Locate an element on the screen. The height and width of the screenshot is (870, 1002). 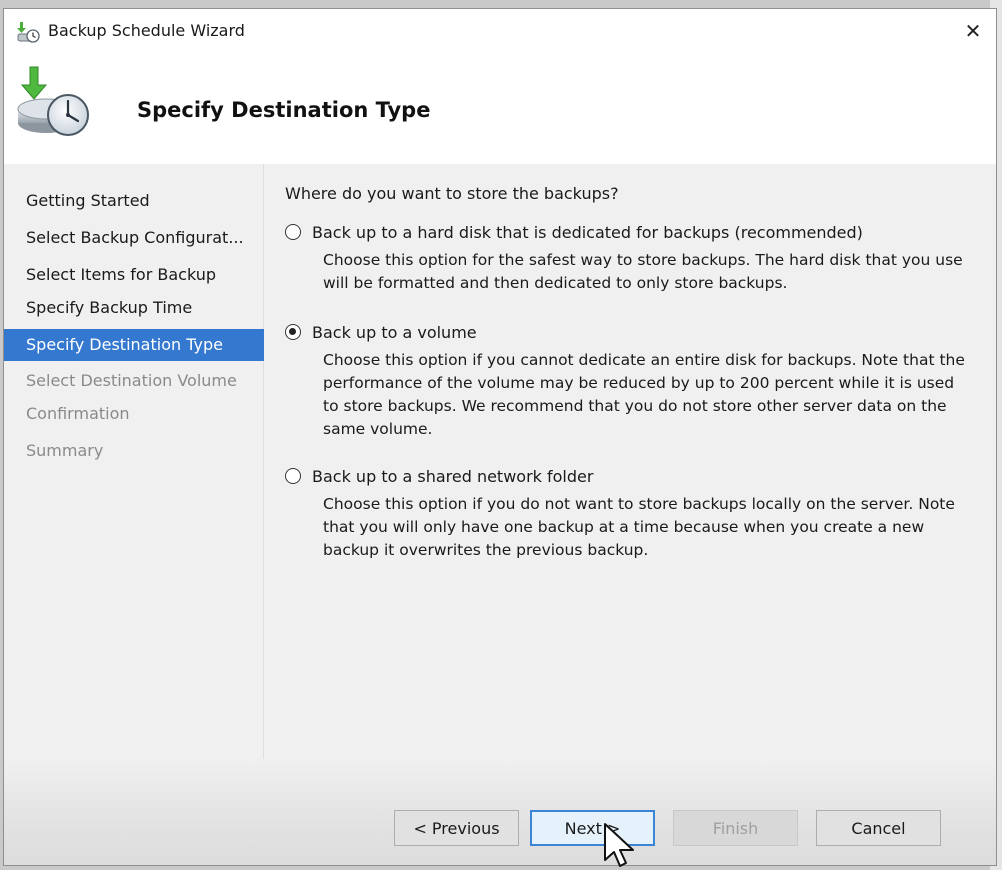
nav-step-summary: Summary is located at coordinates (65, 450).